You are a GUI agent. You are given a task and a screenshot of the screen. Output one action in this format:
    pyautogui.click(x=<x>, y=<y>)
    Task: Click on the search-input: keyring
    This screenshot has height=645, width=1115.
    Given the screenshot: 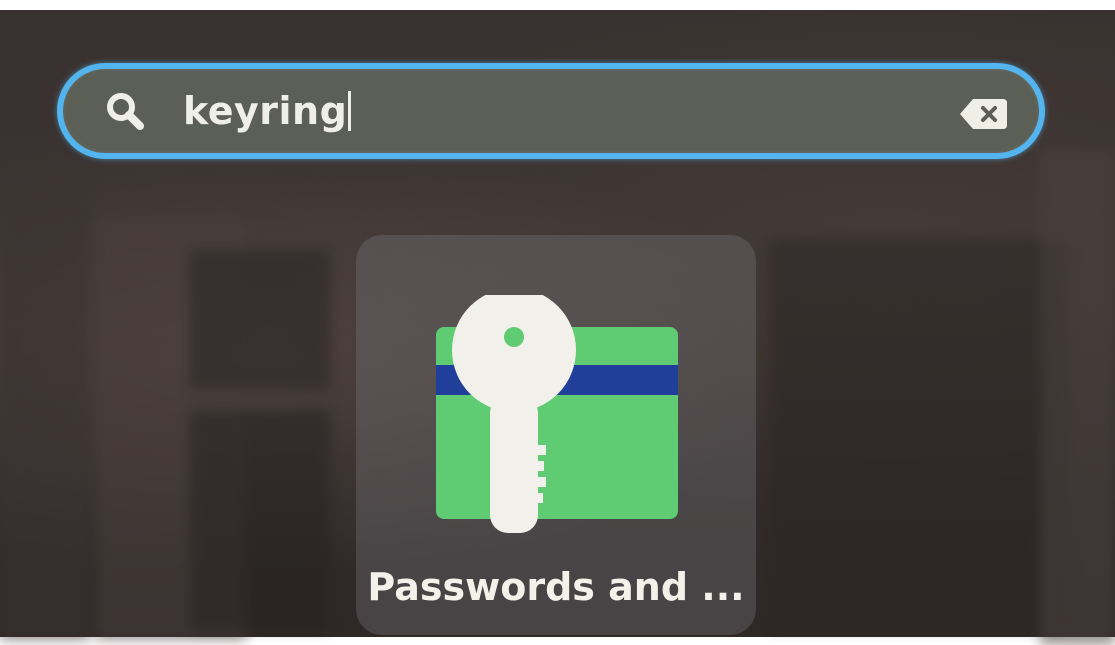 What is the action you would take?
    pyautogui.click(x=551, y=111)
    